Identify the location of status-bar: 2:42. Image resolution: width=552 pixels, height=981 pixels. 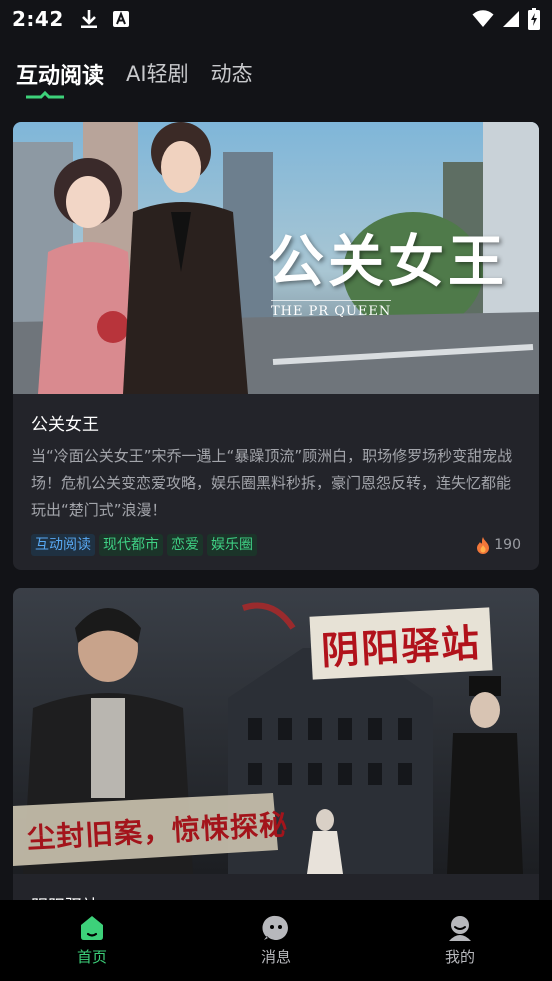
(276, 19).